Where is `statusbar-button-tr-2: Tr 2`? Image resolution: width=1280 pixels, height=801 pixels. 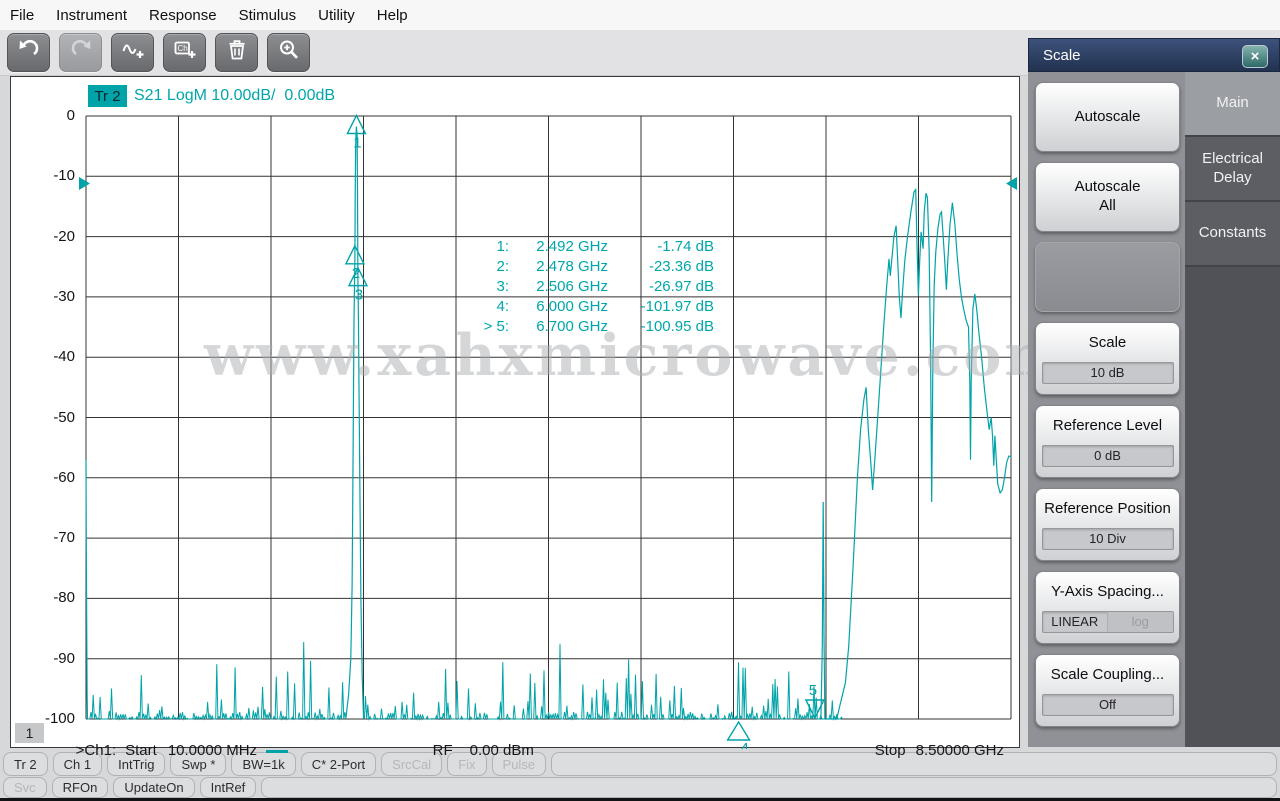 statusbar-button-tr-2: Tr 2 is located at coordinates (25, 764).